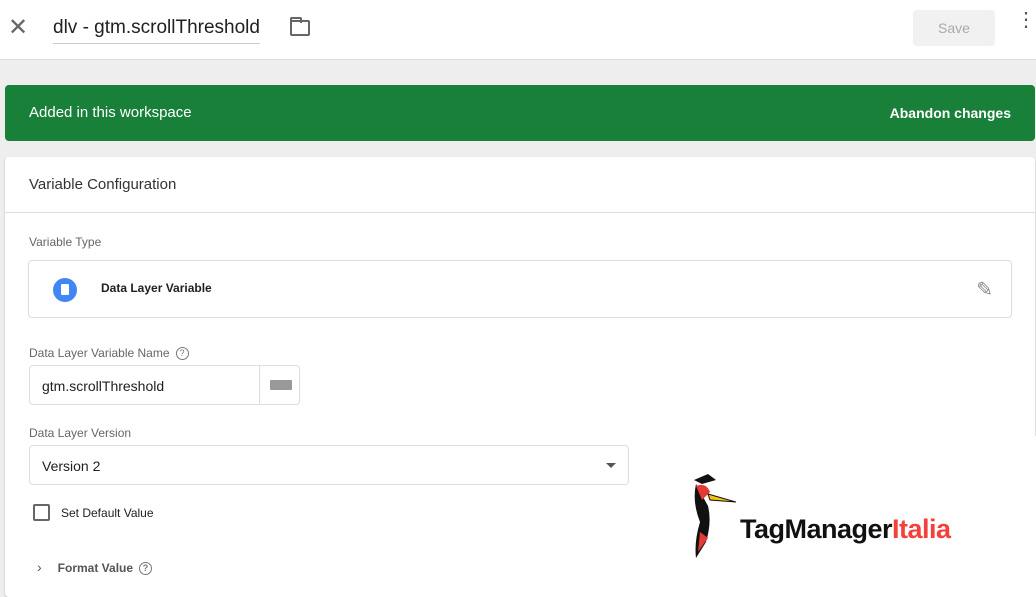 The height and width of the screenshot is (597, 1036). What do you see at coordinates (518, 30) in the screenshot?
I see `top-bar: ✕ dlv - gtm.scrollThreshold Save ⋮` at bounding box center [518, 30].